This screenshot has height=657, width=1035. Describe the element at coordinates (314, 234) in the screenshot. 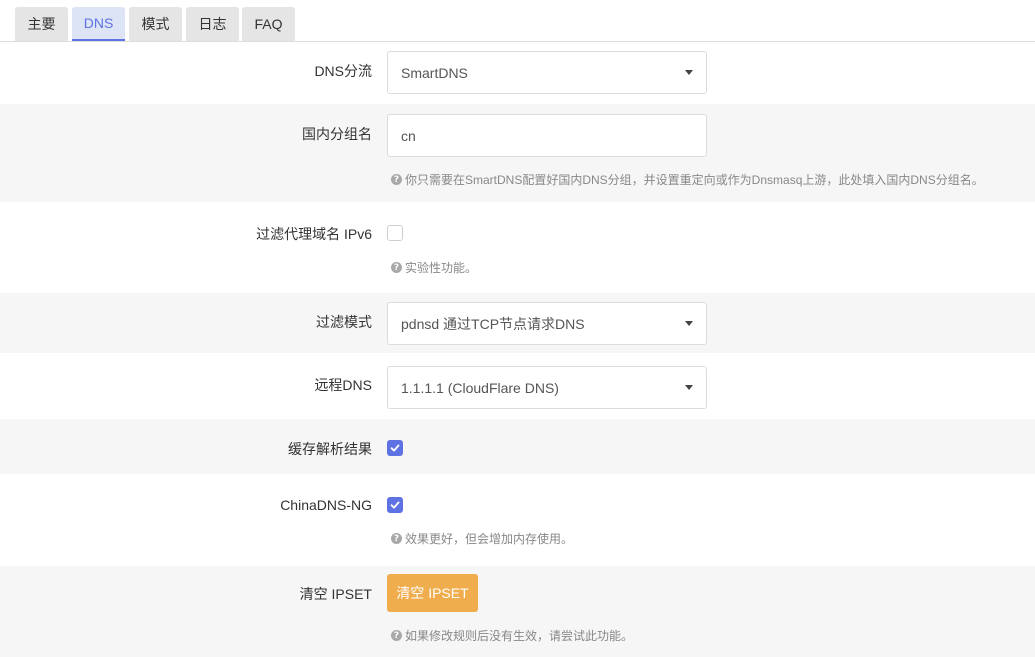

I see `filter-ipv6-label: 过滤代理域名 IPv6` at that location.